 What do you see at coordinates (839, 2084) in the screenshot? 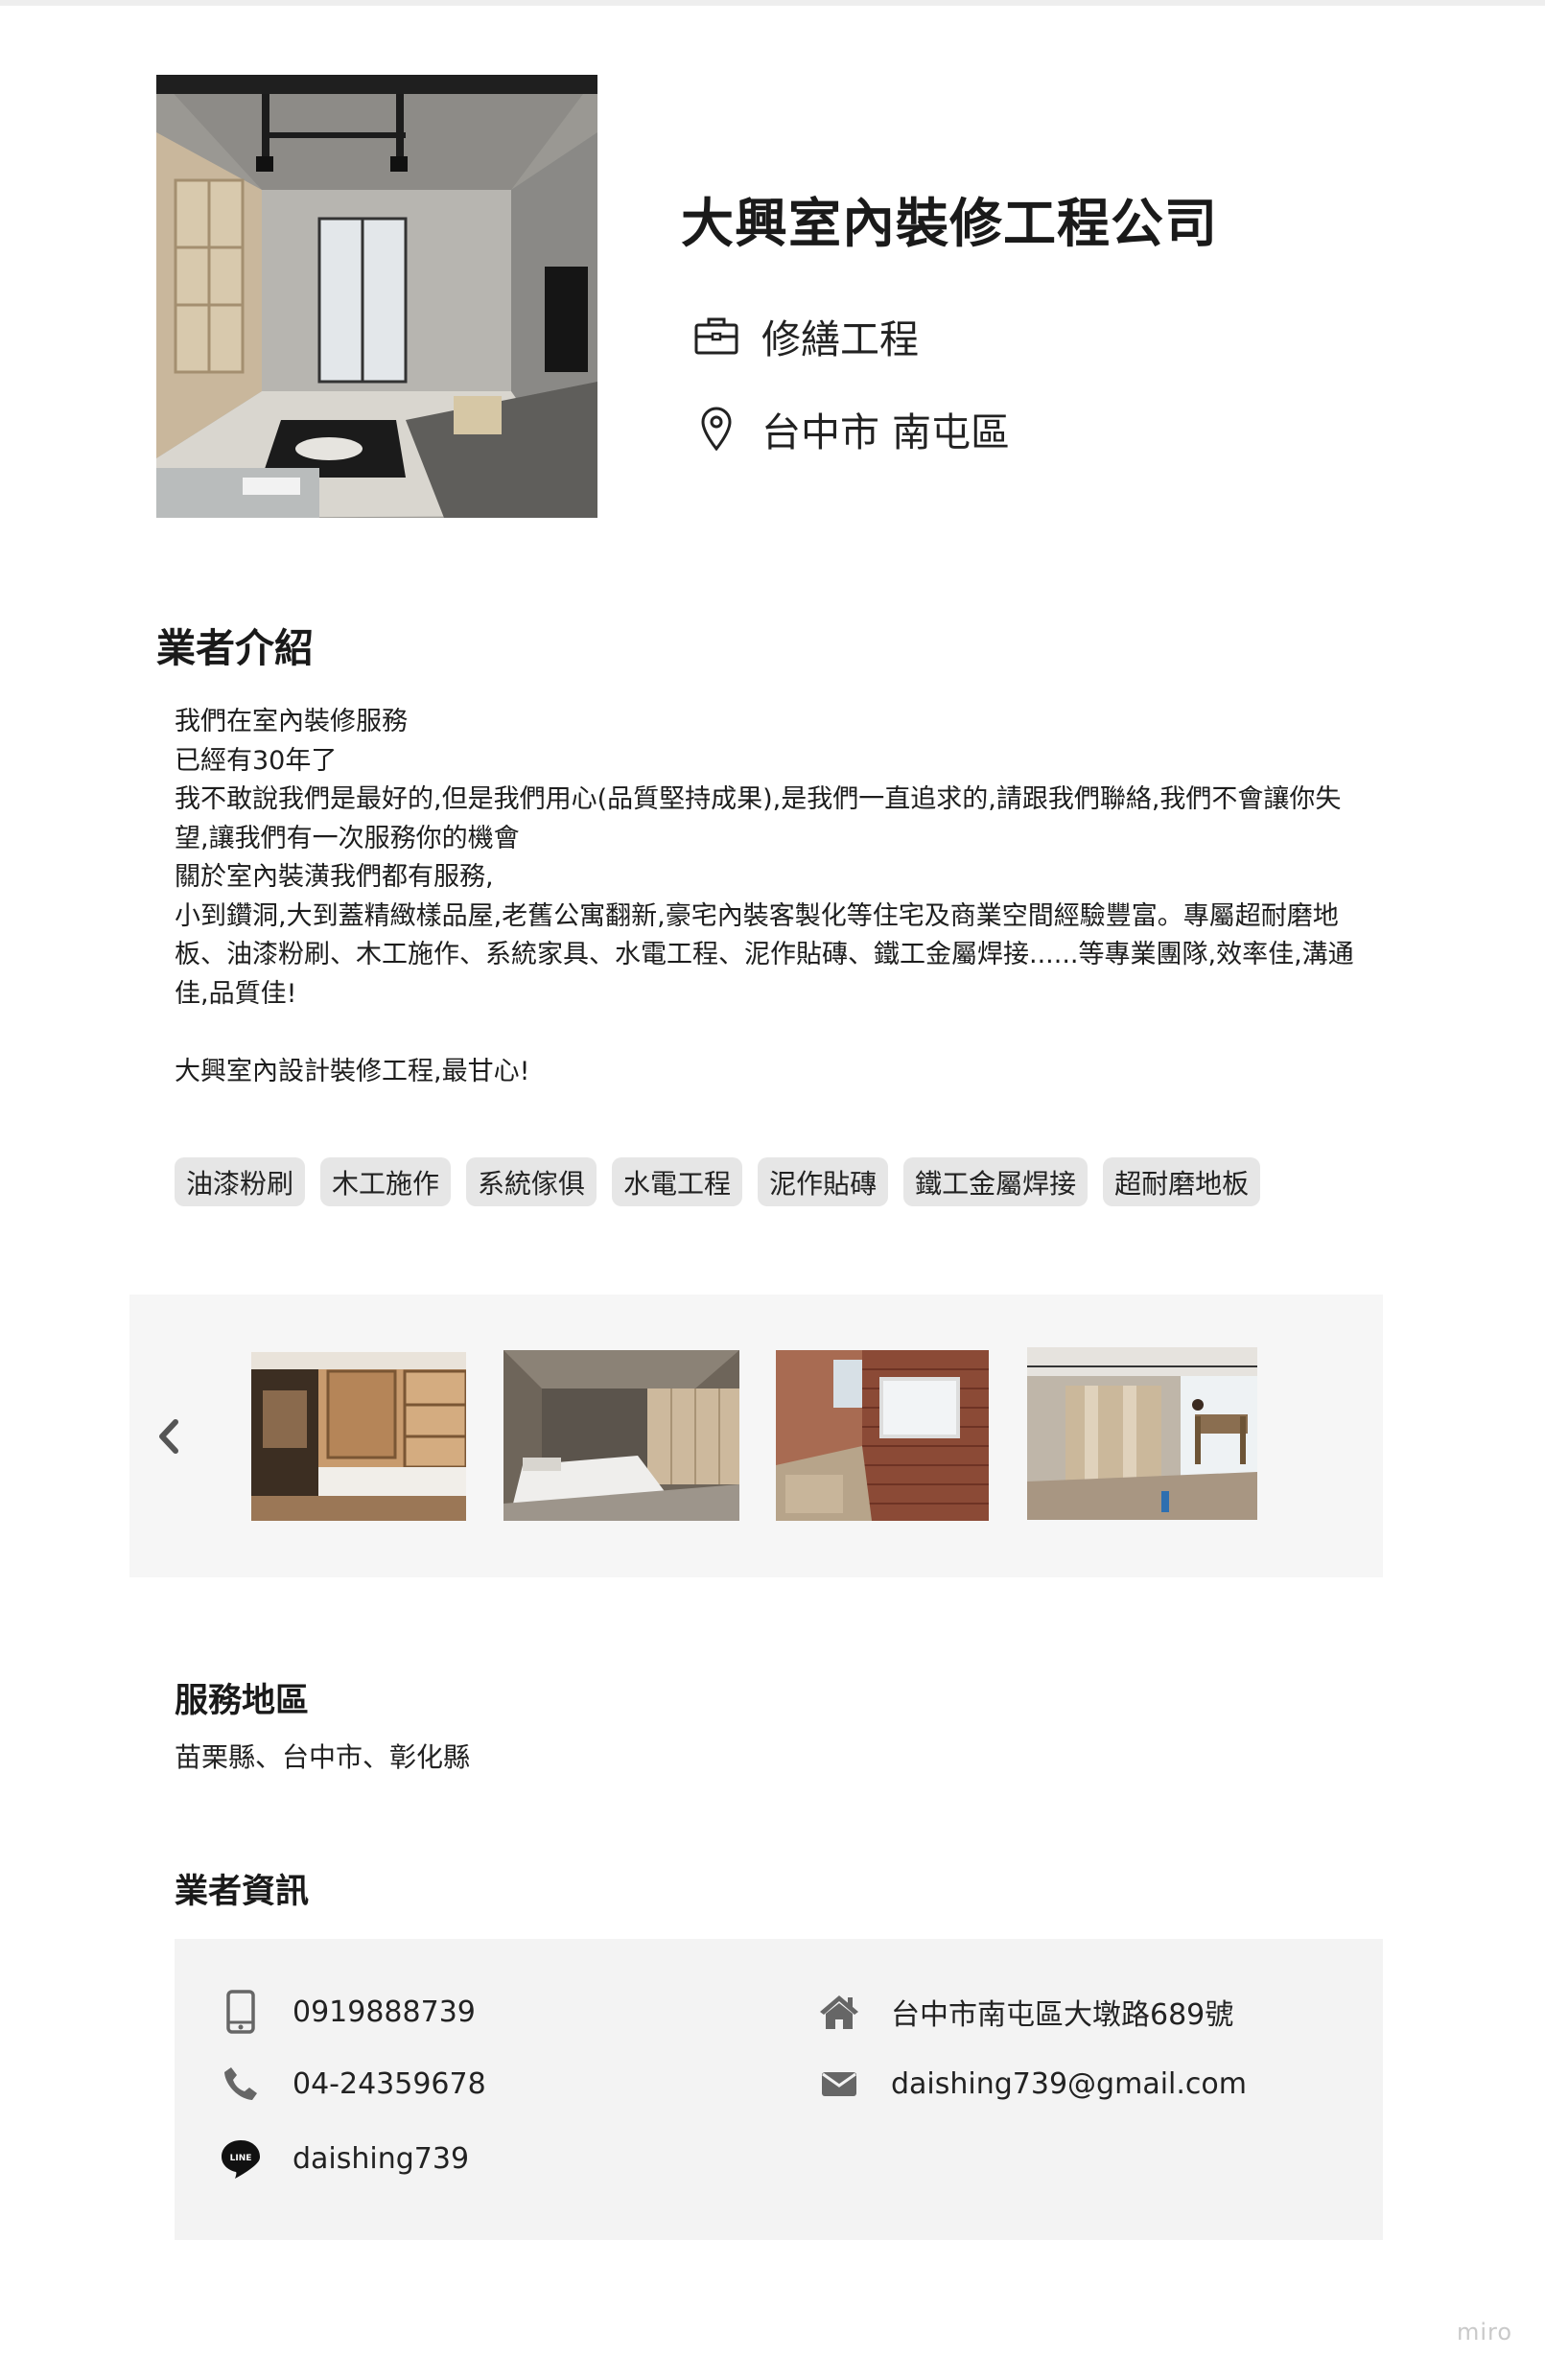
I see `envelope-icon` at bounding box center [839, 2084].